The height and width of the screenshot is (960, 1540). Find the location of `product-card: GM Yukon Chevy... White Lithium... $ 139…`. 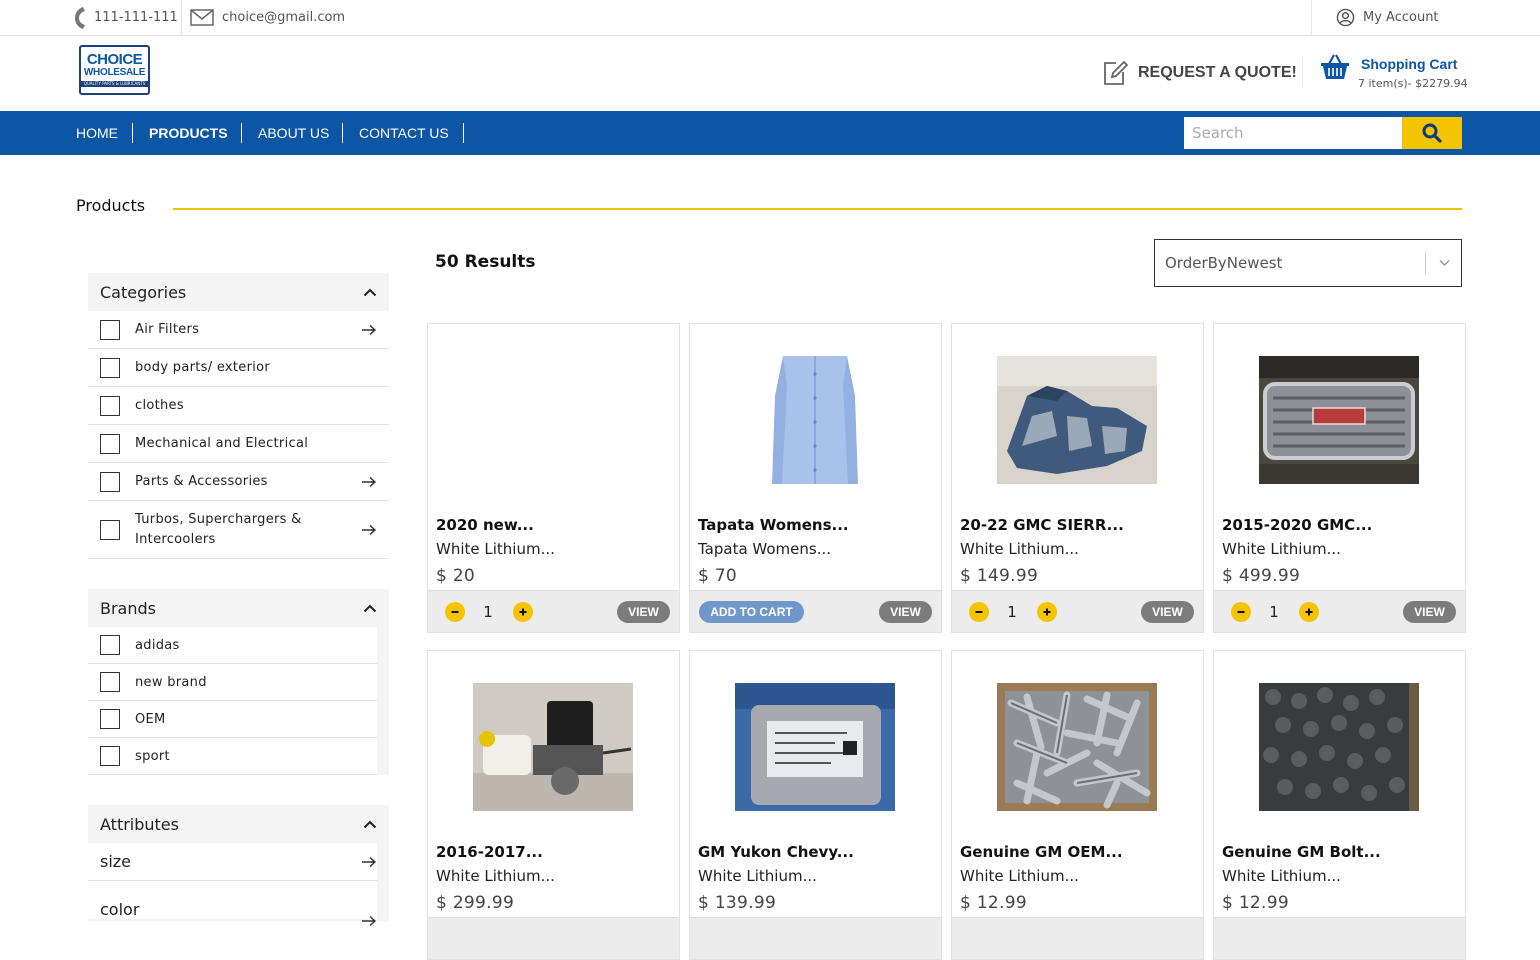

product-card: GM Yukon Chevy... White Lithium... $ 139… is located at coordinates (815, 805).